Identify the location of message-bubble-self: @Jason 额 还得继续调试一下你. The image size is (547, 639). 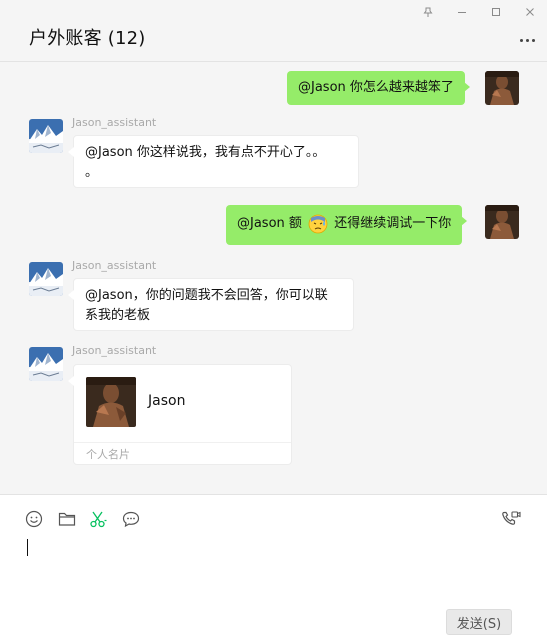
(347, 225).